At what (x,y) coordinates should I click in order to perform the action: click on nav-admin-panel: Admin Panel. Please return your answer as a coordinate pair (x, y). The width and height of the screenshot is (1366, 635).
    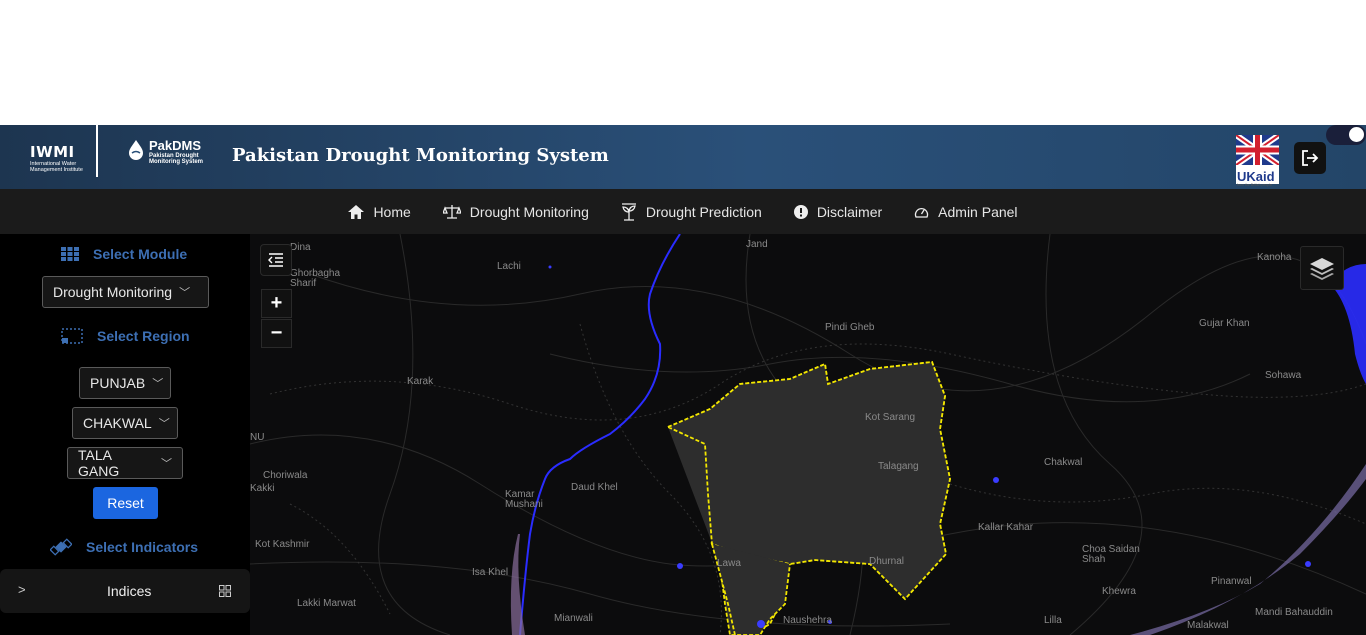
    Looking at the image, I should click on (965, 212).